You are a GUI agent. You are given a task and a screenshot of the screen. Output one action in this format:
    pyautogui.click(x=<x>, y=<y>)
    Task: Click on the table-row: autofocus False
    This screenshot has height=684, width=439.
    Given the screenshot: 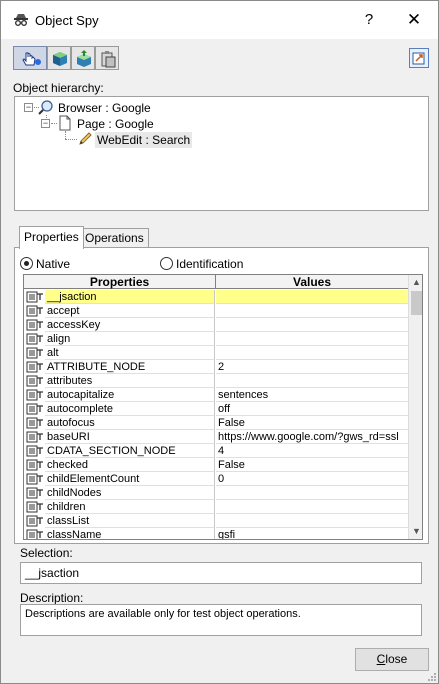 What is the action you would take?
    pyautogui.click(x=216, y=423)
    